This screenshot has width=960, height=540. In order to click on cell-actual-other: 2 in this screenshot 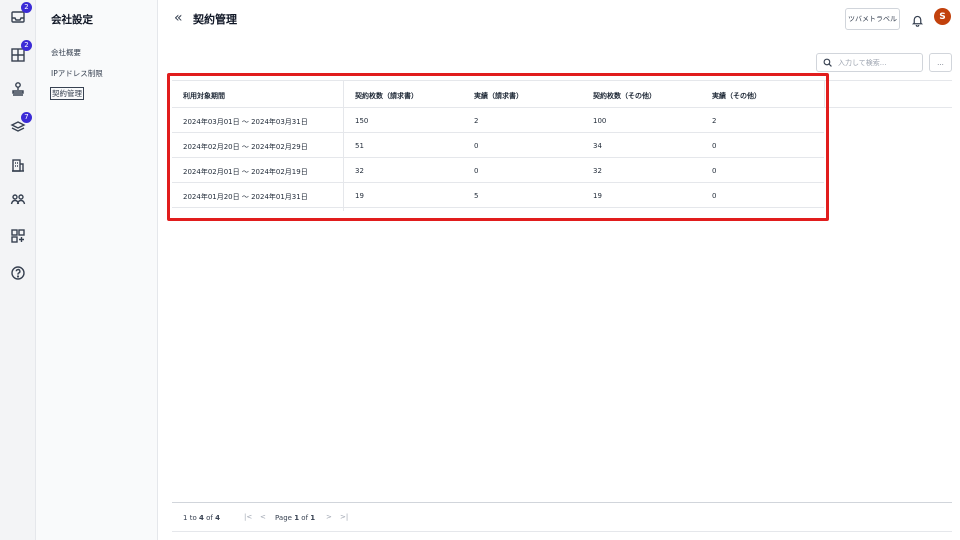, I will do `click(714, 121)`.